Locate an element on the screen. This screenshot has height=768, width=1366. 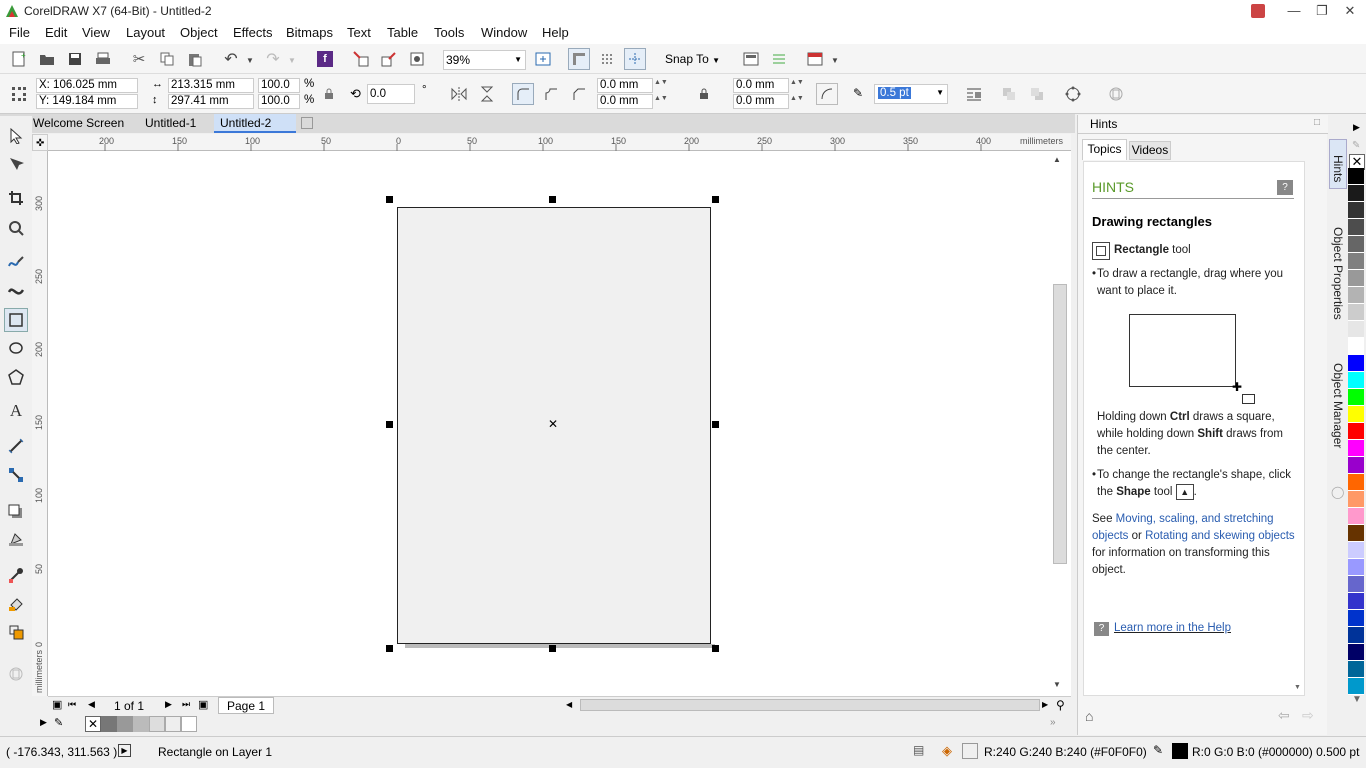
vertical-scrollbar-thumb is located at coordinates (1060, 424).